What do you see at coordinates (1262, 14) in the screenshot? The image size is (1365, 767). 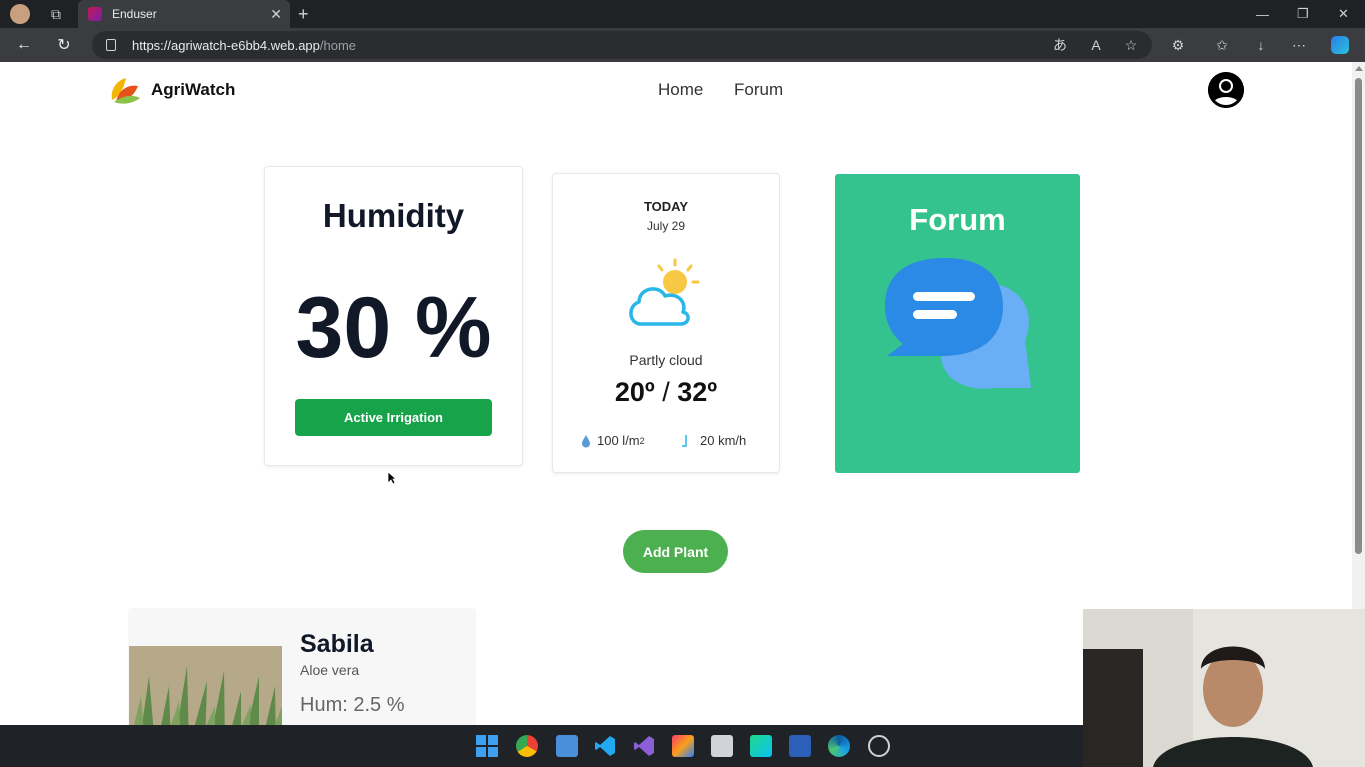 I see `minimize-icon: —` at bounding box center [1262, 14].